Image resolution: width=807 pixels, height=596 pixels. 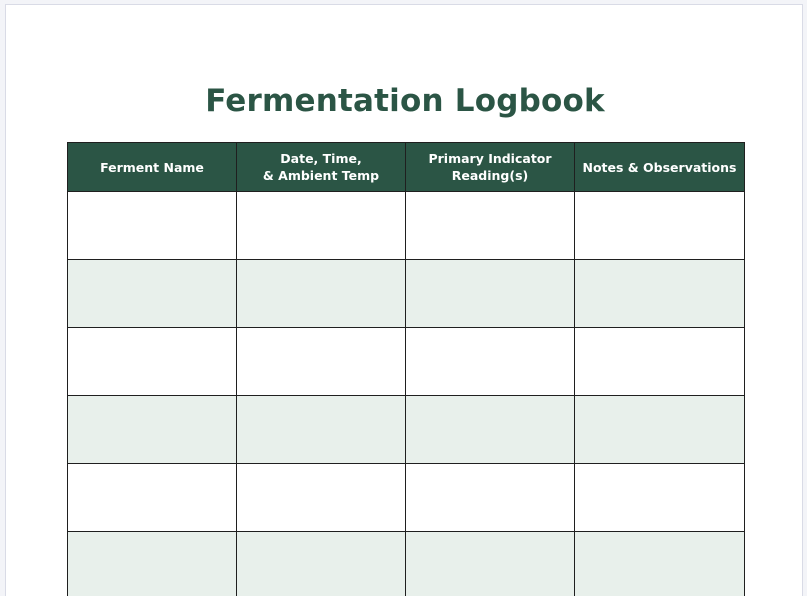 I want to click on column-header-date-time-temp: Date, Time, & Ambient Temp, so click(x=321, y=167).